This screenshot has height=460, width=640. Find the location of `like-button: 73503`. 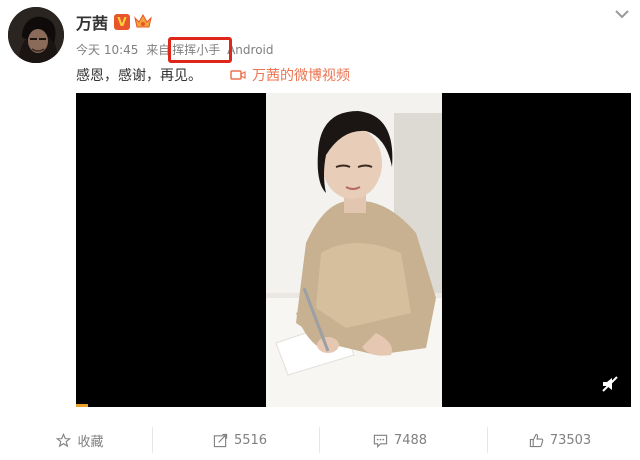

like-button: 73503 is located at coordinates (560, 440).